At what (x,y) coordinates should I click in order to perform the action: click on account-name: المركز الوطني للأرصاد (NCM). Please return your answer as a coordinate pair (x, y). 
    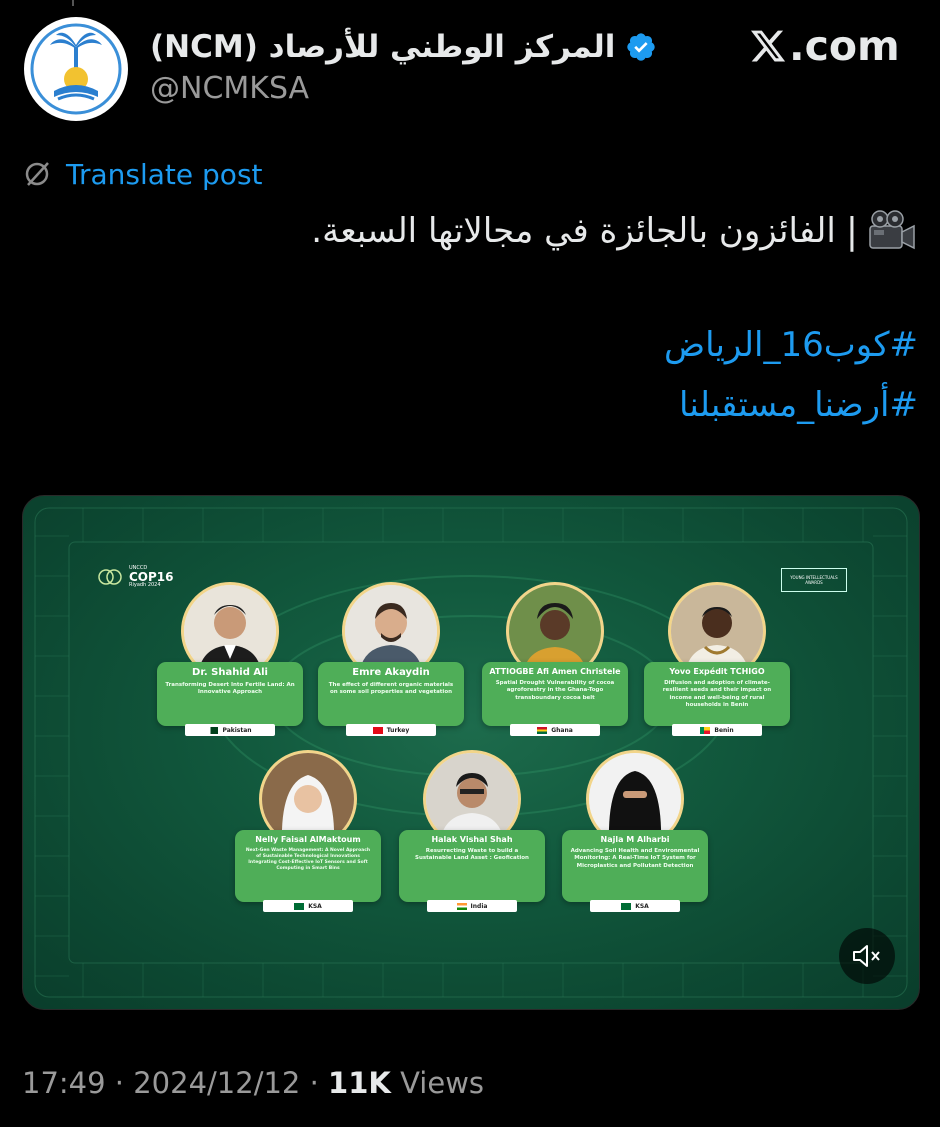
    Looking at the image, I should click on (382, 47).